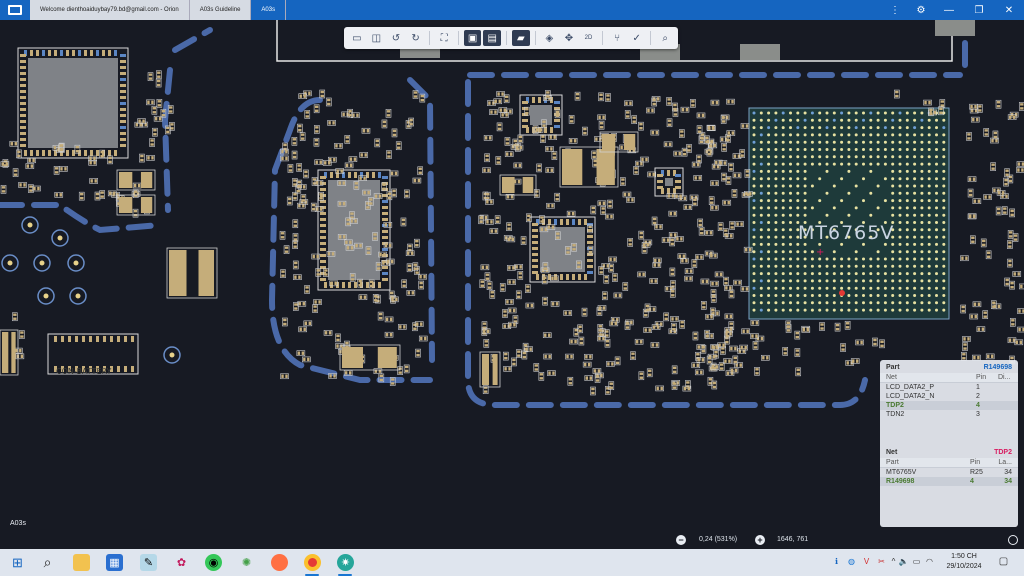 The width and height of the screenshot is (1024, 576). Describe the element at coordinates (1003, 452) in the screenshot. I see `net-ref: TDP2` at that location.